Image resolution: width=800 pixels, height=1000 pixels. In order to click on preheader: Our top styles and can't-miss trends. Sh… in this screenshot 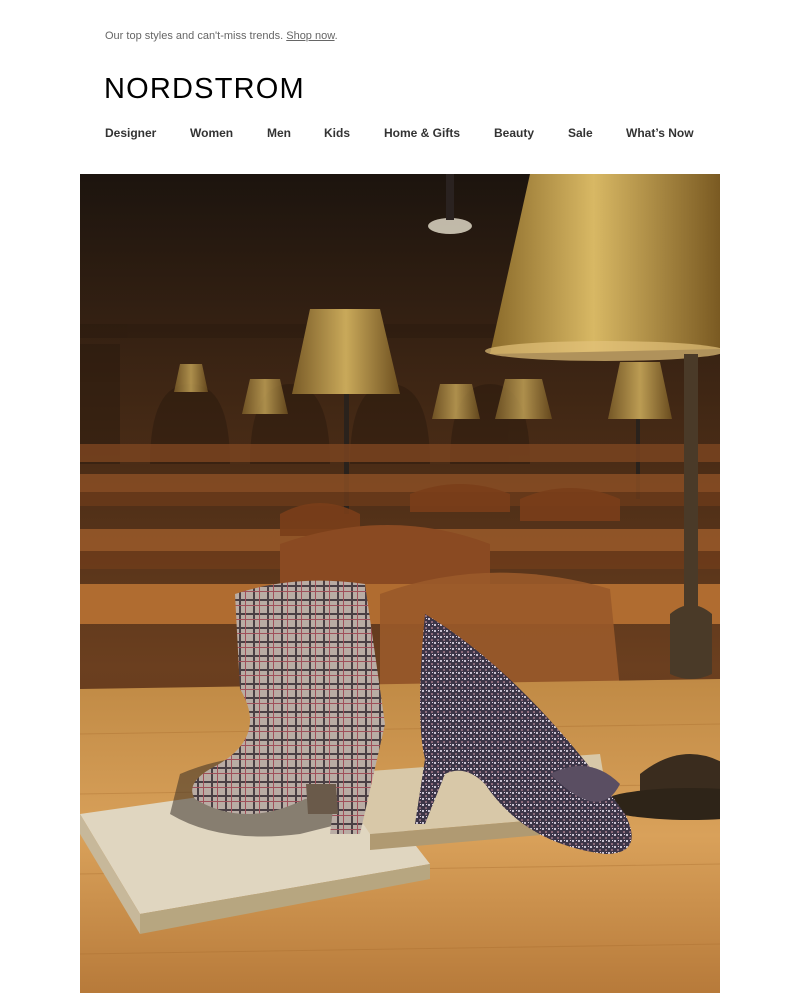, I will do `click(221, 36)`.